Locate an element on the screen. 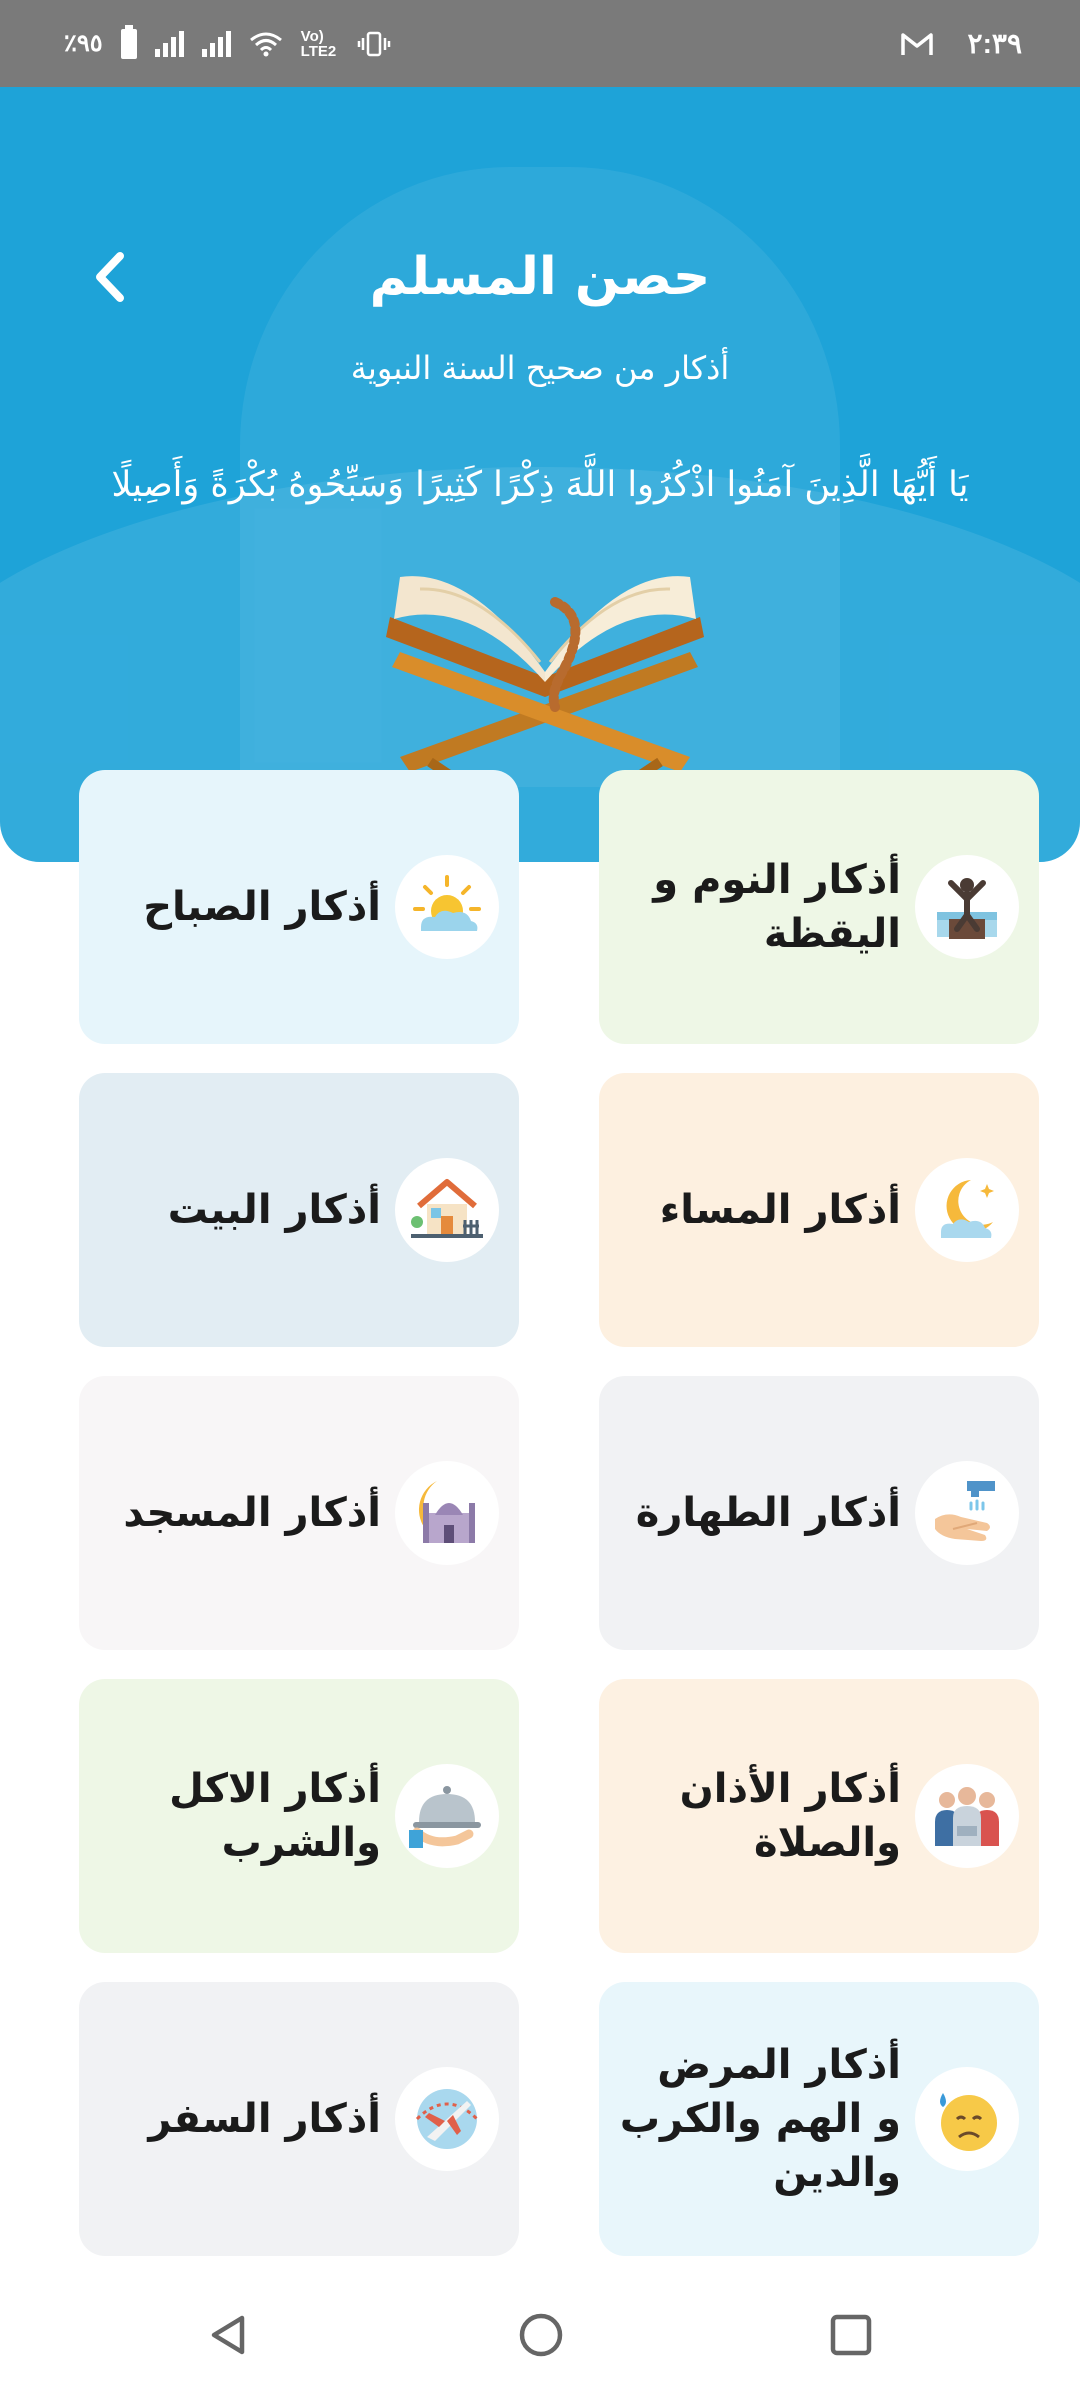  network-type: Vo) LTE2 is located at coordinates (318, 43).